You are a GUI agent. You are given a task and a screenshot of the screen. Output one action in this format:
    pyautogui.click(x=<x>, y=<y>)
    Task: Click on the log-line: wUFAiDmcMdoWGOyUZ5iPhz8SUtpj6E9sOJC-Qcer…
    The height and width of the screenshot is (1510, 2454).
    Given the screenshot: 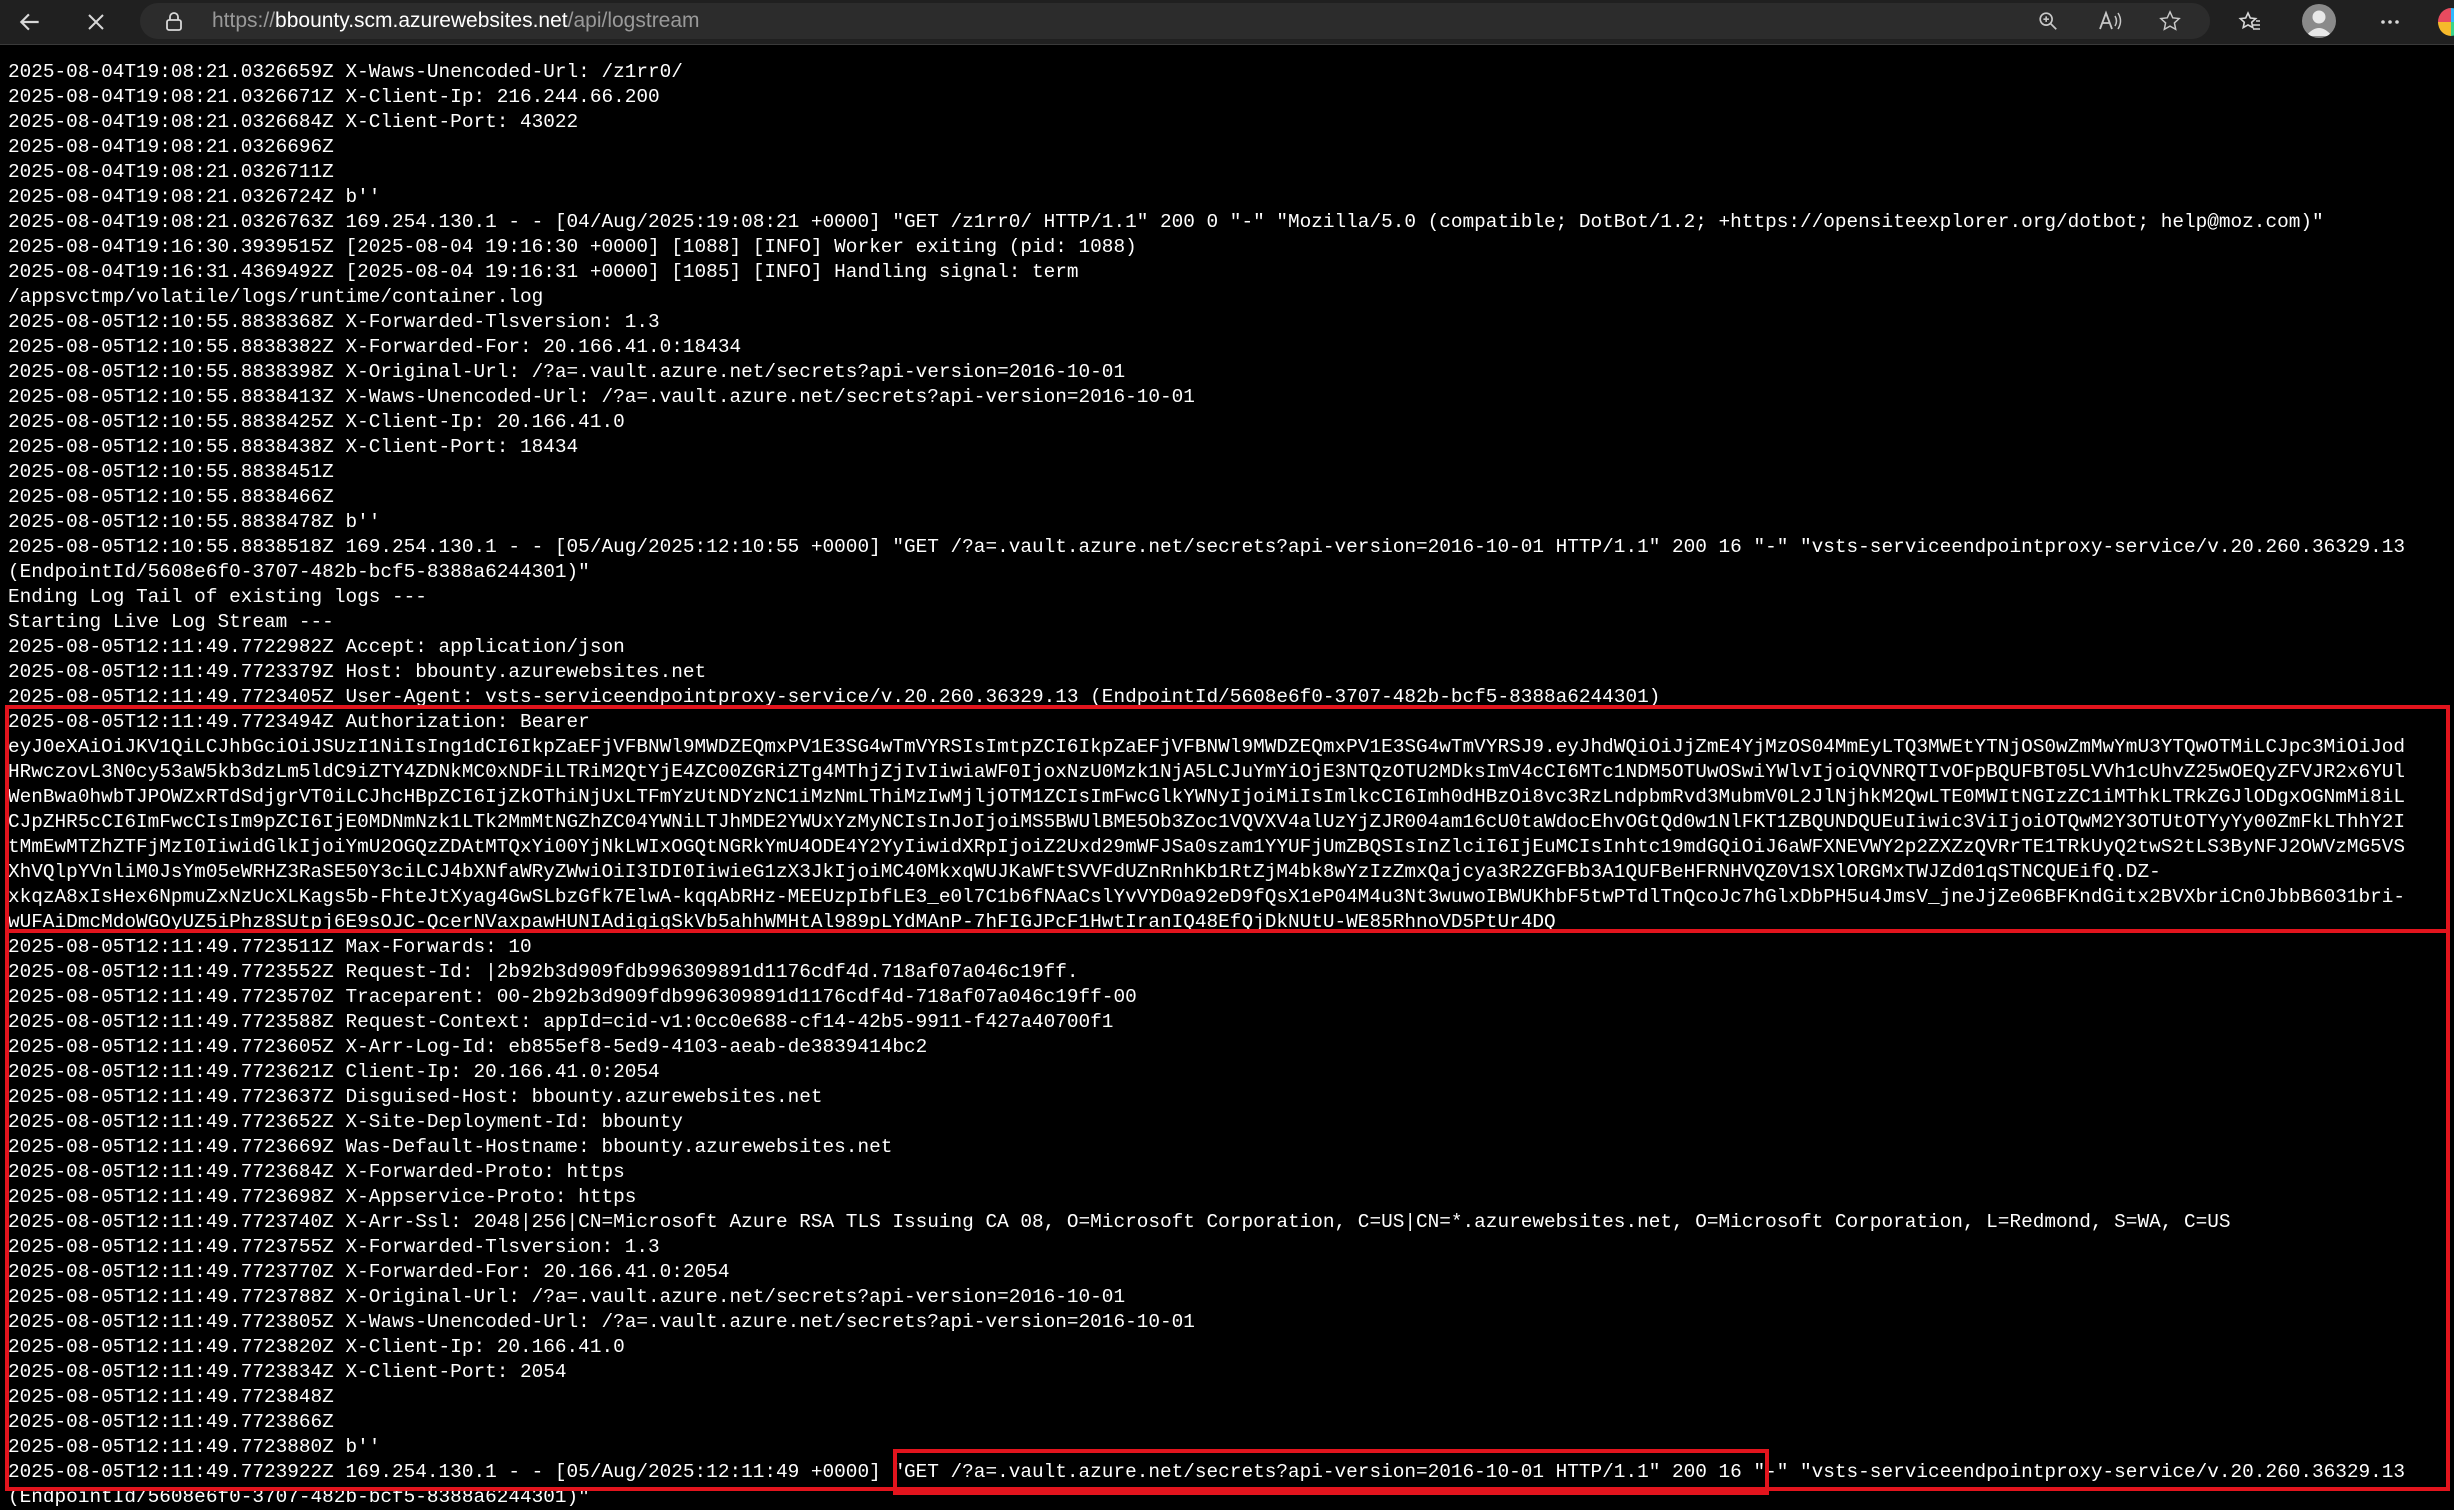 What is the action you would take?
    pyautogui.click(x=782, y=922)
    